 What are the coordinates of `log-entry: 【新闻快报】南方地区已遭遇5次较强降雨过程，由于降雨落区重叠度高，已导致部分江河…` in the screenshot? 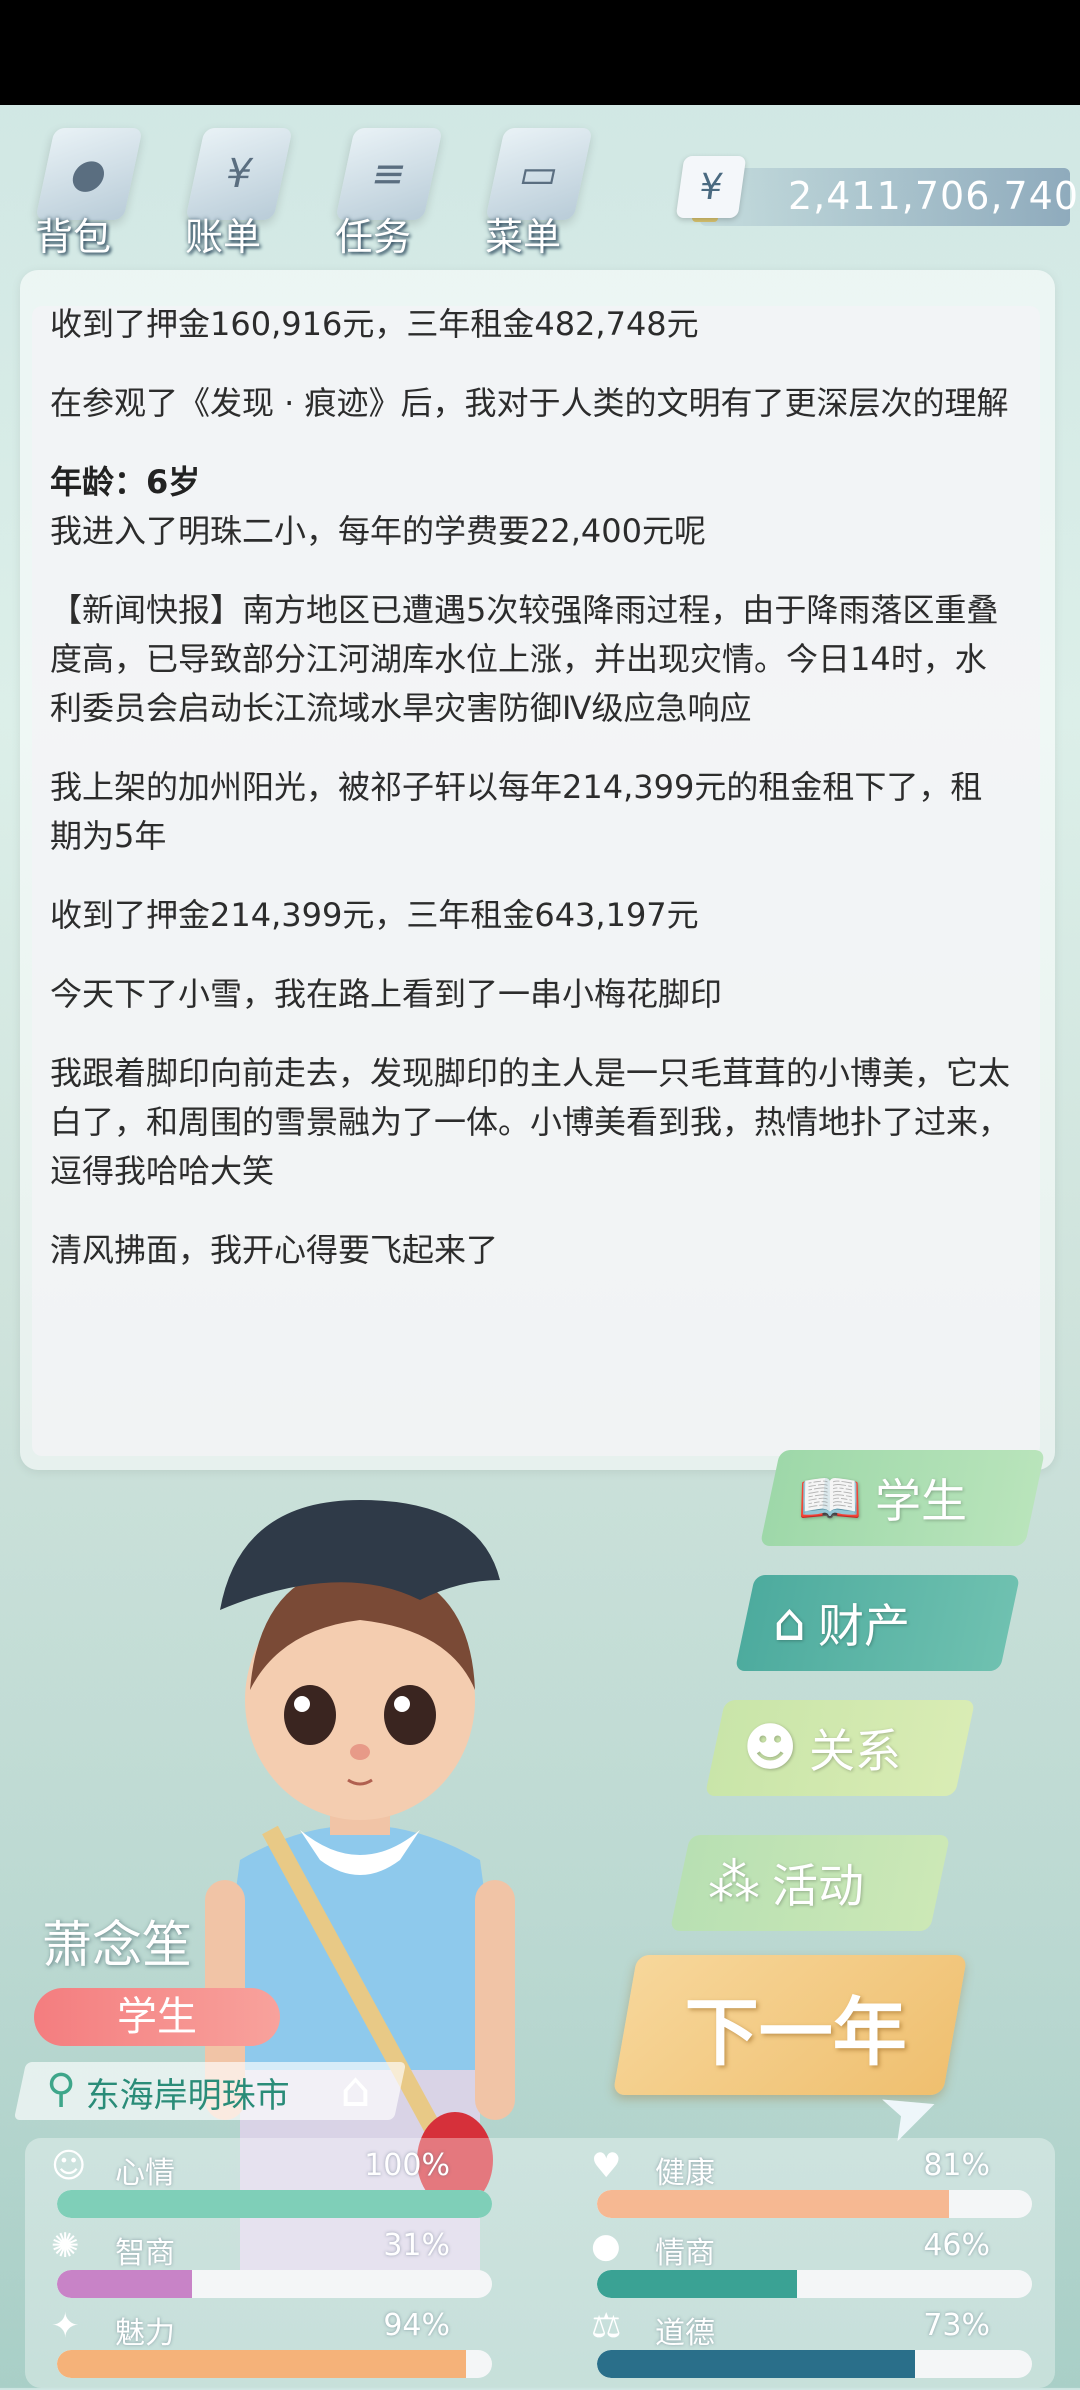 It's located at (524, 659).